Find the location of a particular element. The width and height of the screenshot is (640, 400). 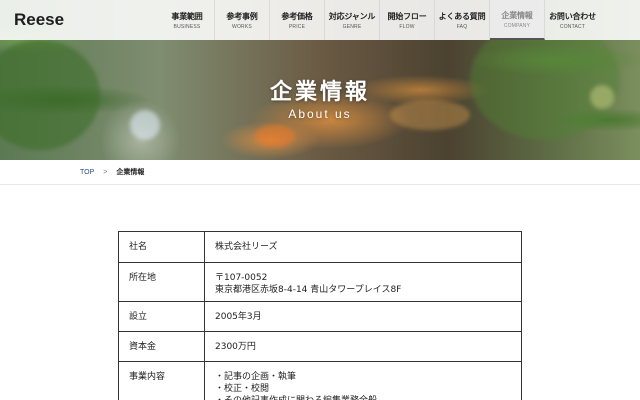

nav-sublabel: PRICE is located at coordinates (297, 26).